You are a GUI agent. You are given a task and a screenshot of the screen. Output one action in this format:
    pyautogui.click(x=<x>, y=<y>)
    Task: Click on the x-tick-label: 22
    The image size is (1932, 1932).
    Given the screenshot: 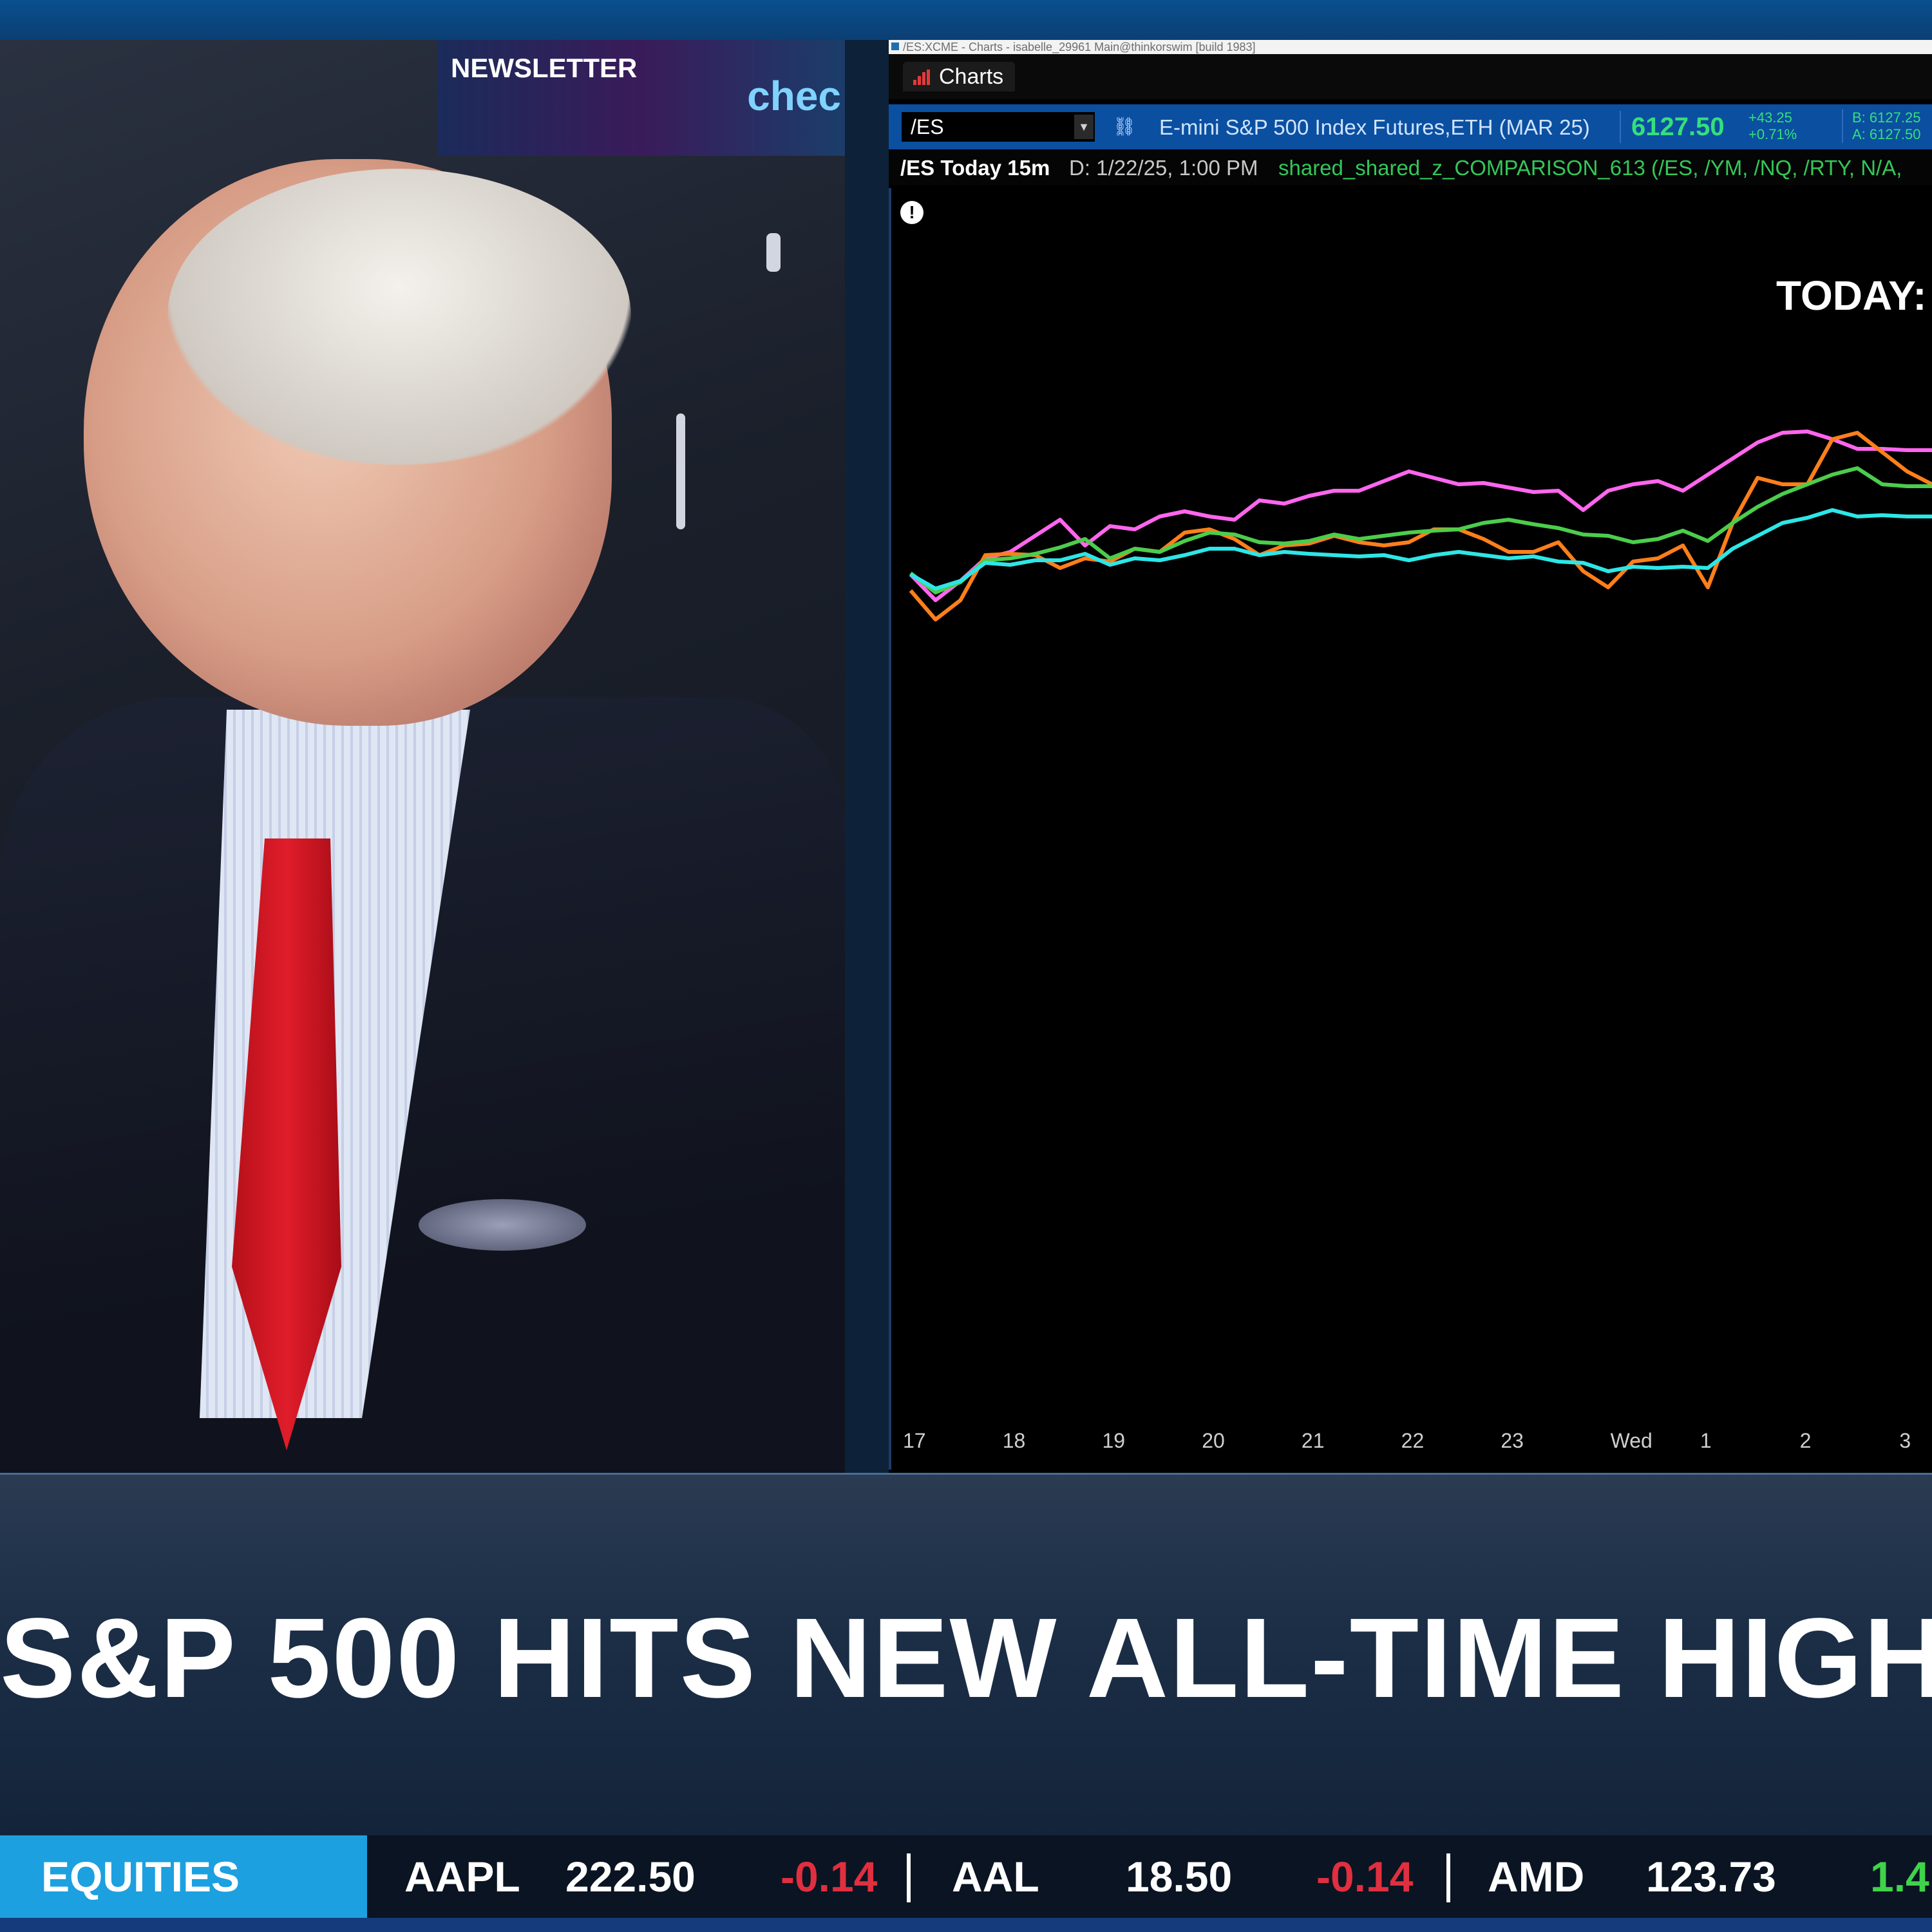 What is the action you would take?
    pyautogui.click(x=1413, y=1440)
    